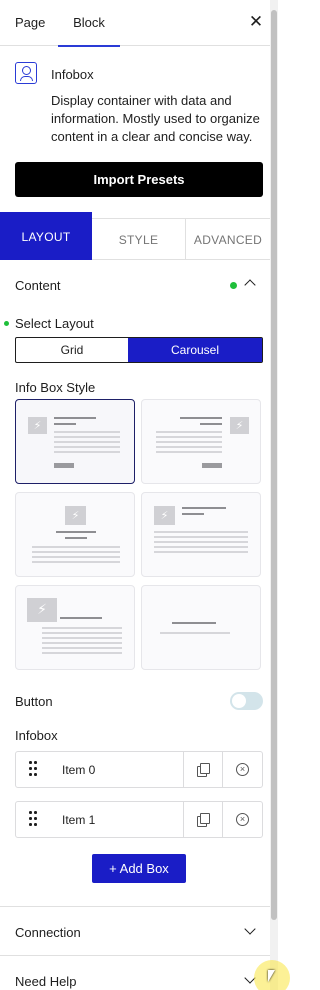  What do you see at coordinates (139, 933) in the screenshot?
I see `connection-section-header: Connection` at bounding box center [139, 933].